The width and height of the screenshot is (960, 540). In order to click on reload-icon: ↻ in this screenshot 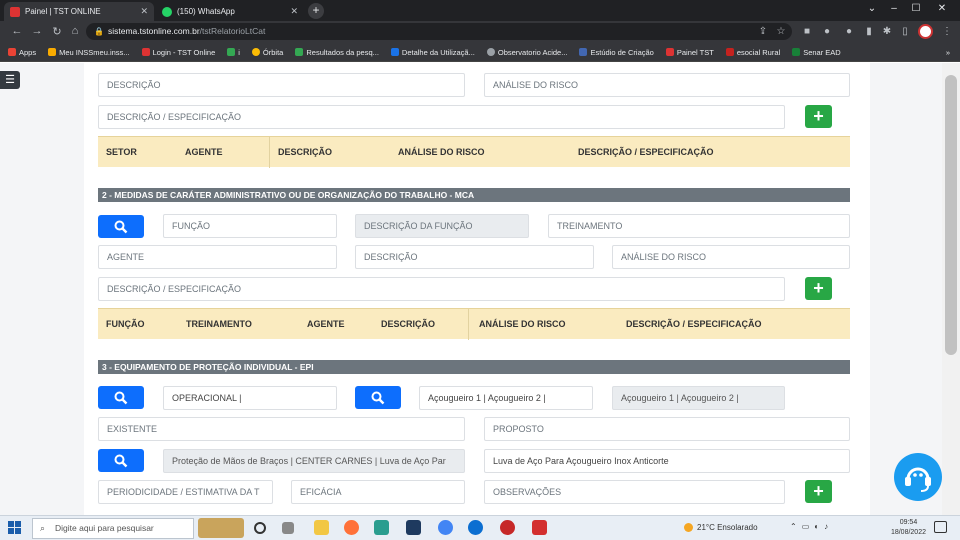, I will do `click(57, 31)`.